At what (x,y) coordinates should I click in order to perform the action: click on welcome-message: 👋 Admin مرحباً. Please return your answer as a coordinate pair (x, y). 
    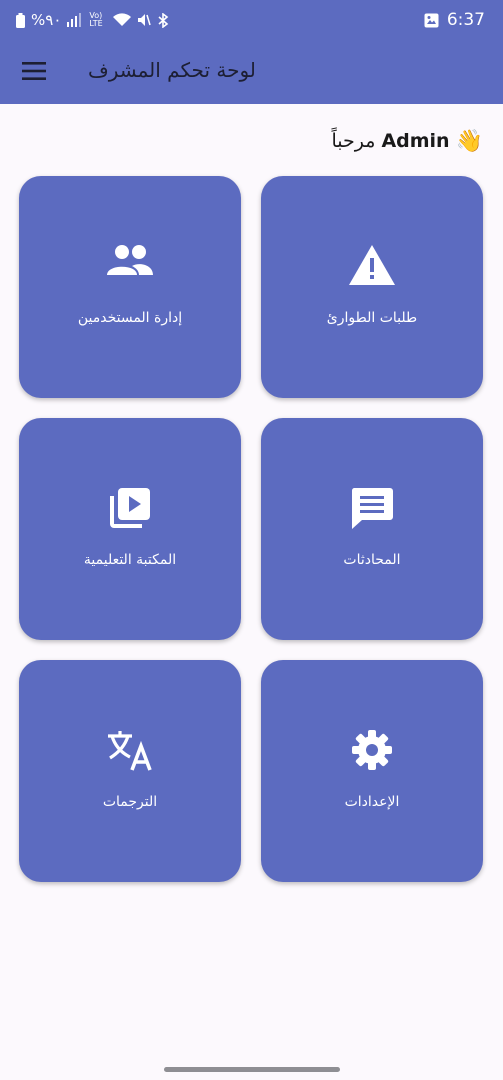
    Looking at the image, I should click on (408, 141).